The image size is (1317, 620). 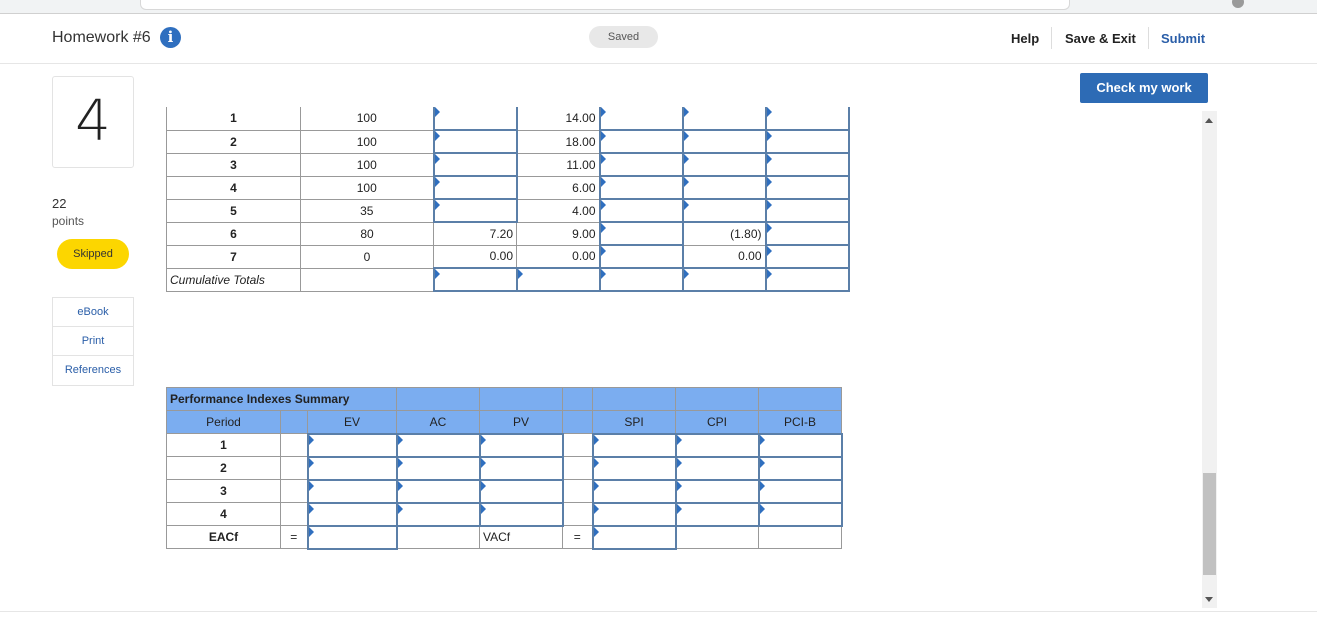 I want to click on print-link: Print, so click(x=93, y=341).